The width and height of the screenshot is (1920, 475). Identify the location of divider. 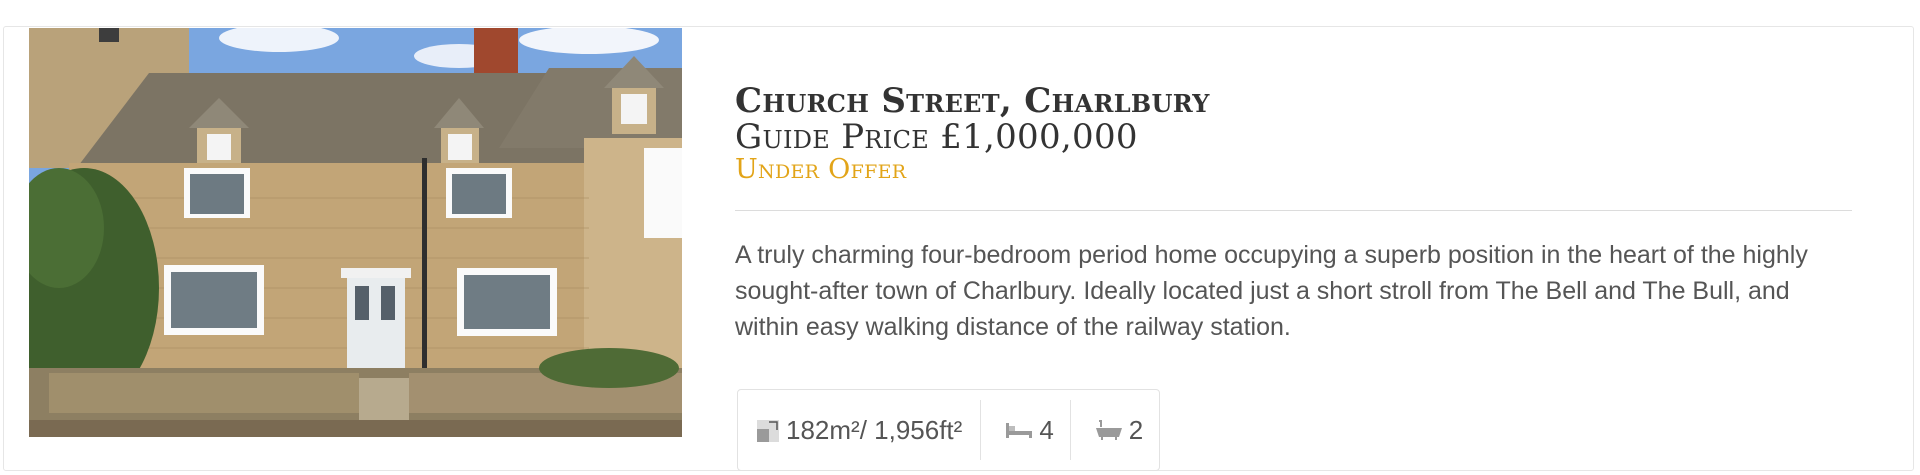
(1293, 210).